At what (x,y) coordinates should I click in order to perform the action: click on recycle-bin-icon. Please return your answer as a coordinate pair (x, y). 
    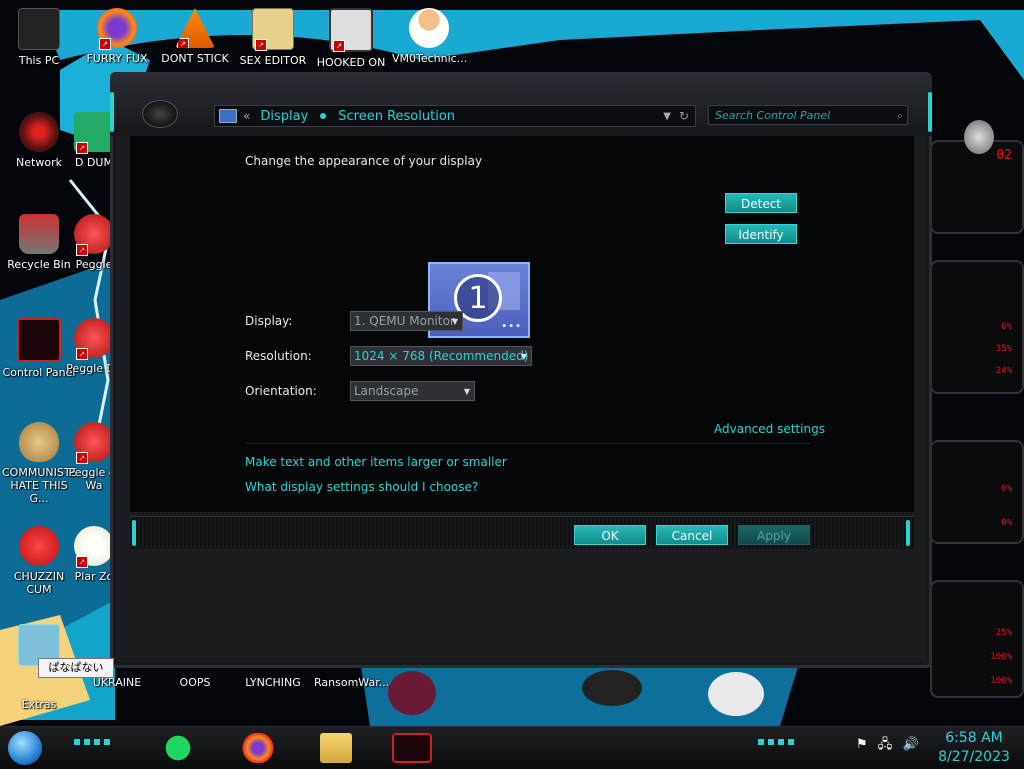
    Looking at the image, I should click on (39, 234).